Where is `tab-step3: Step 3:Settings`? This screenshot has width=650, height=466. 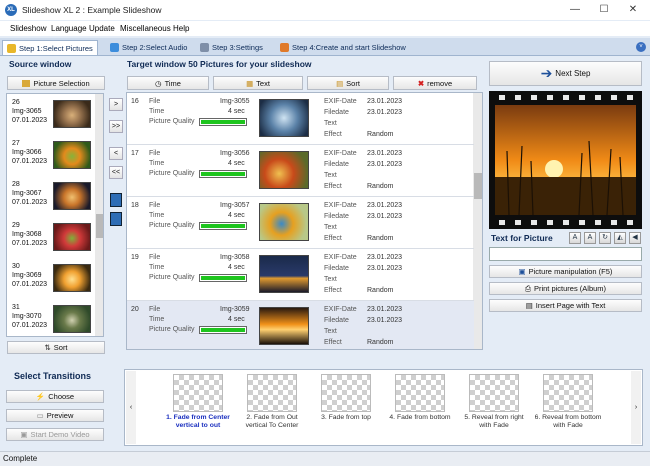
tab-step3: Step 3:Settings is located at coordinates (231, 47).